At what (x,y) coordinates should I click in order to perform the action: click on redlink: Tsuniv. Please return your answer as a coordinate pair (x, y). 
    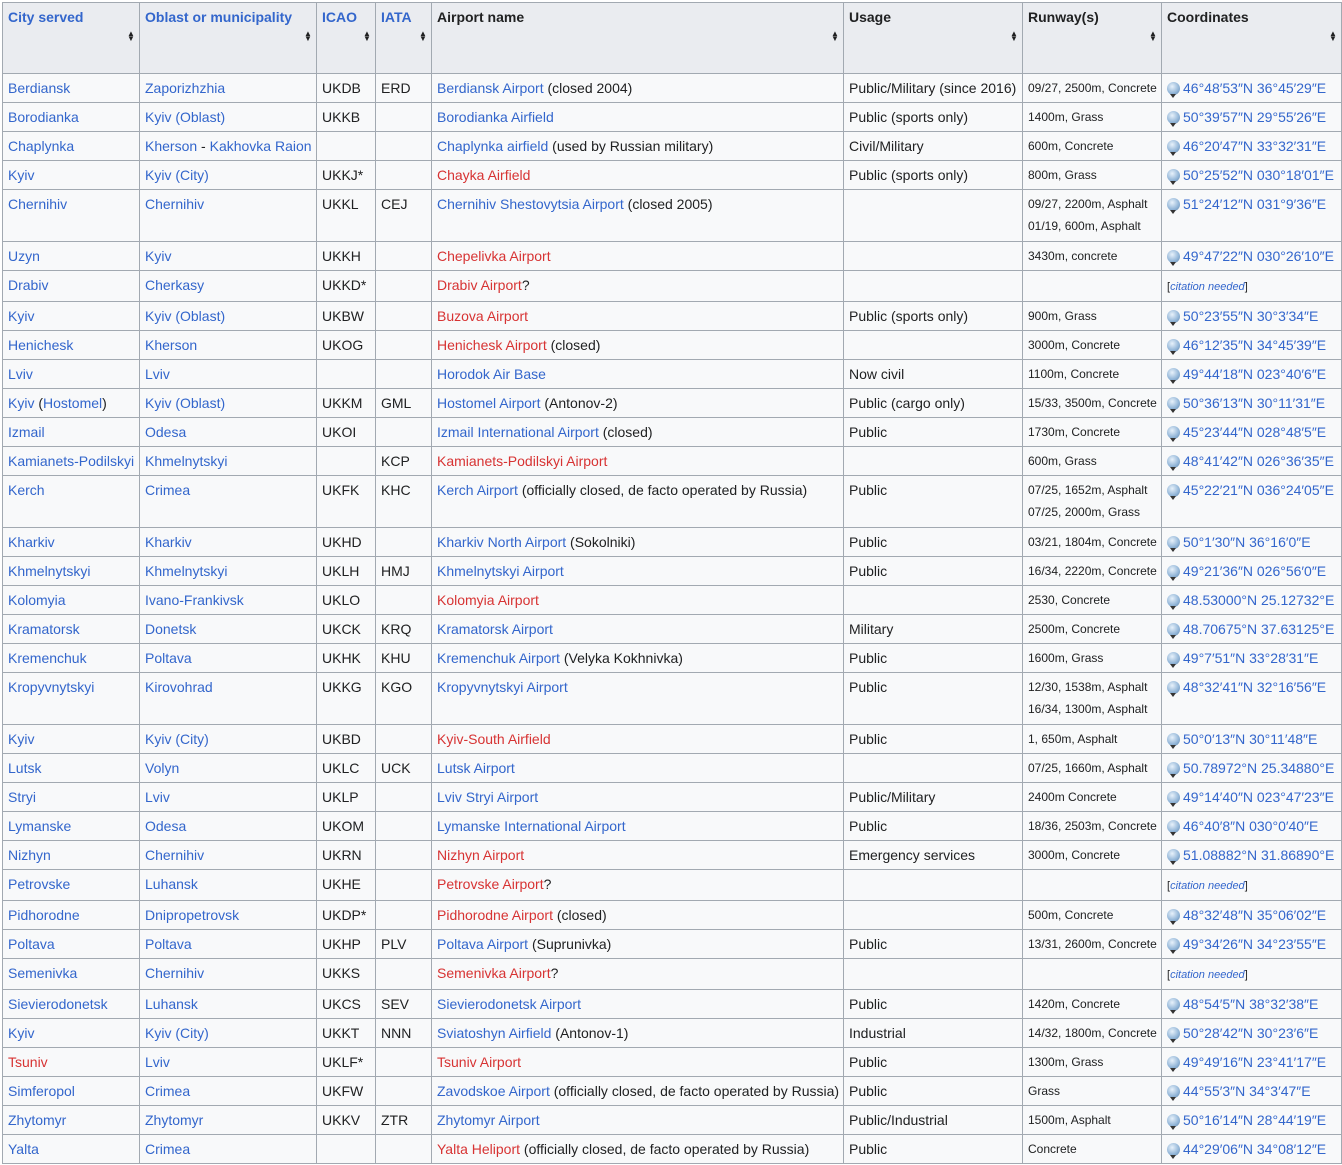
    Looking at the image, I should click on (28, 1062).